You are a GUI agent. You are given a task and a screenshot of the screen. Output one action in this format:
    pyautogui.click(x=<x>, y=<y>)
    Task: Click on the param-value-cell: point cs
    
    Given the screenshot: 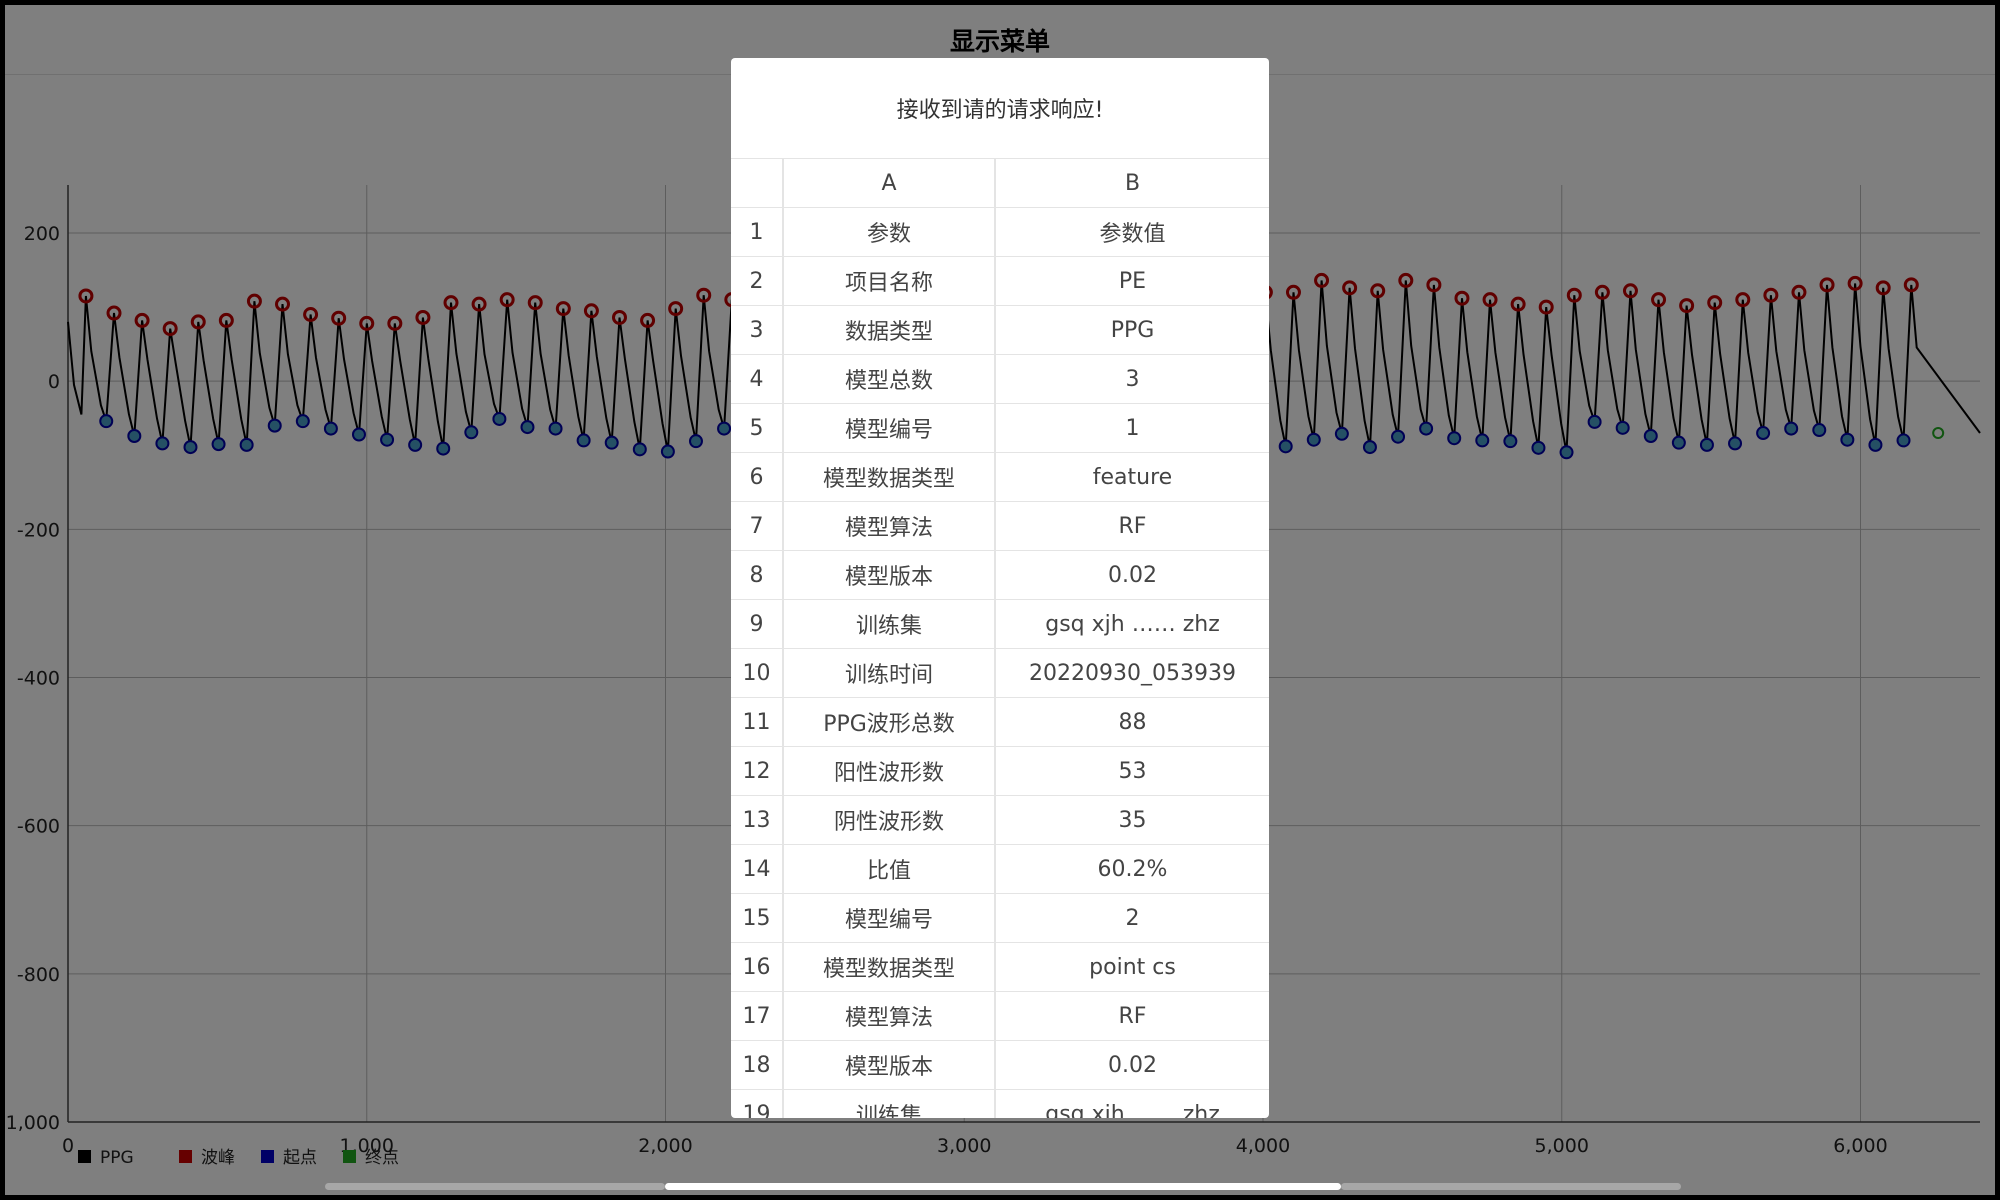 What is the action you would take?
    pyautogui.click(x=1132, y=967)
    